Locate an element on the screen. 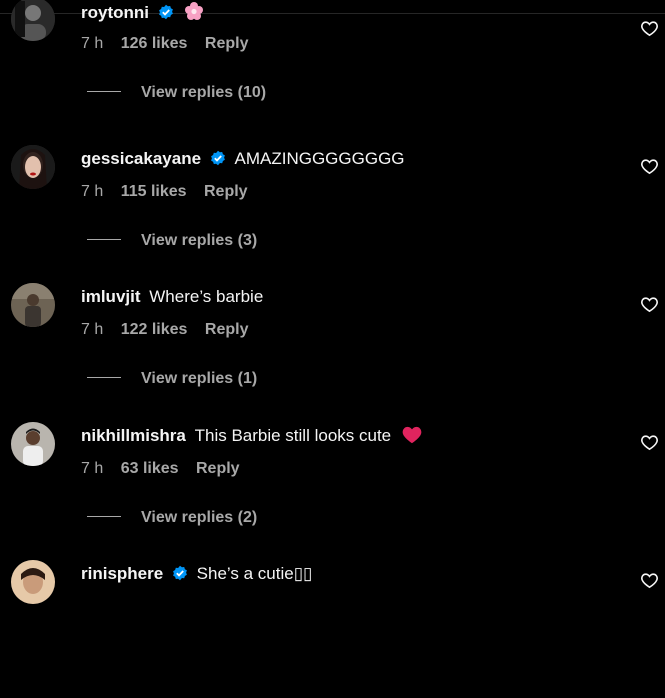 The width and height of the screenshot is (665, 698). view-replies-button: View replies (3) is located at coordinates (172, 241).